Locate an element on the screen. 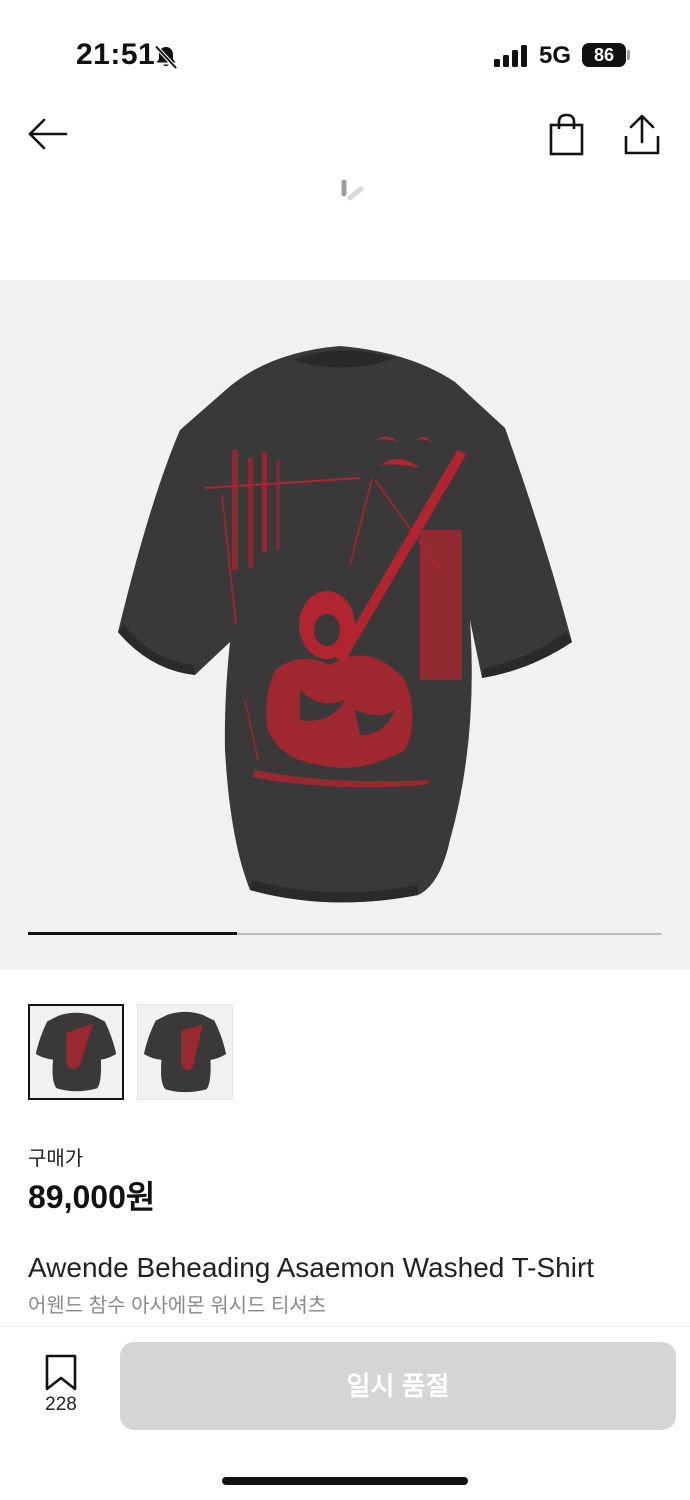 The height and width of the screenshot is (1500, 690). bookmark-icon is located at coordinates (61, 1372).